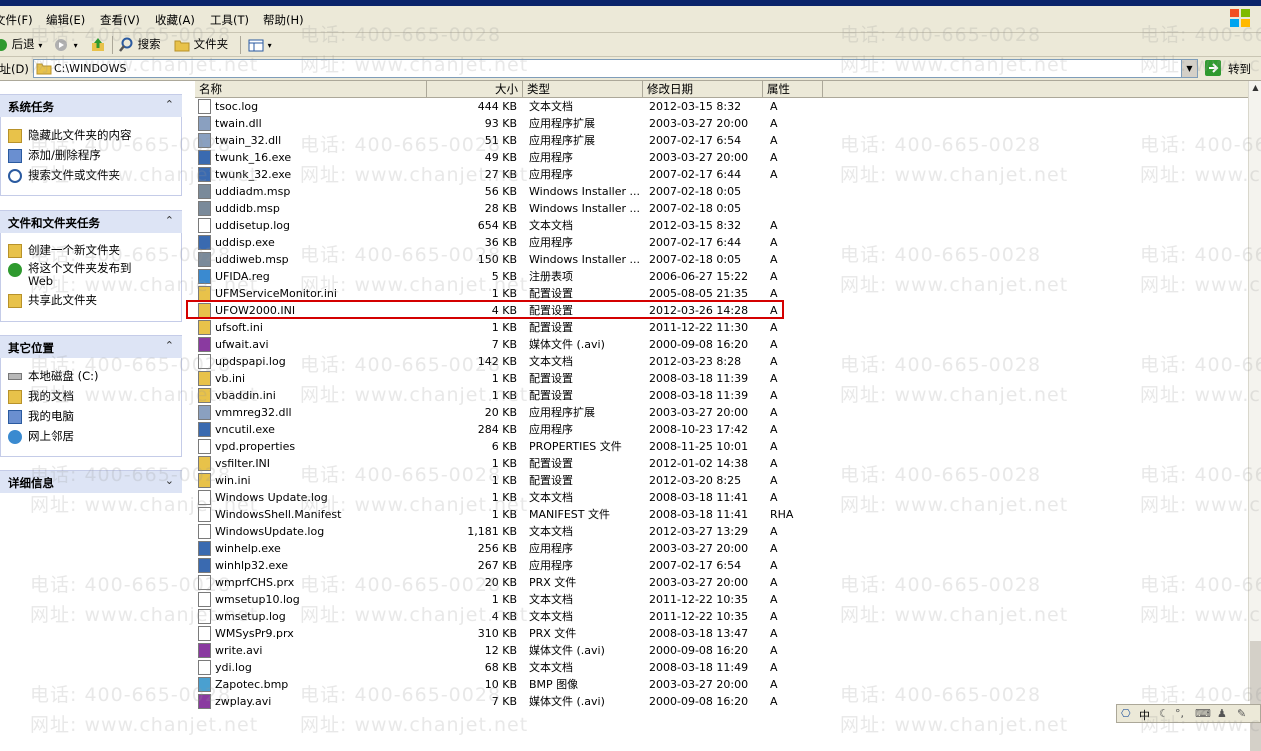  Describe the element at coordinates (66, 44) in the screenshot. I see `forward-button: ▾` at that location.